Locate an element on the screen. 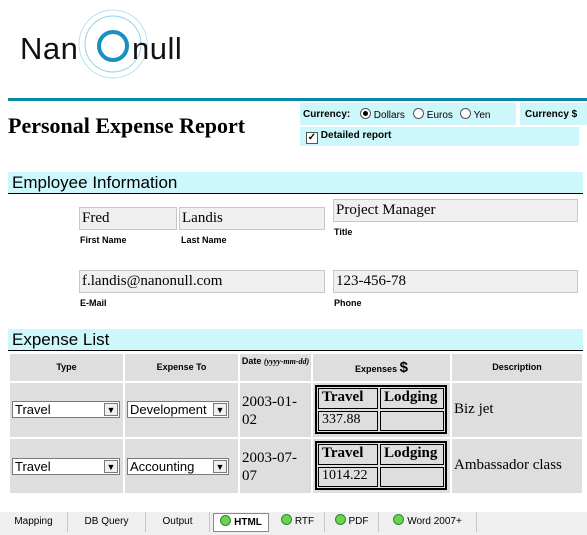  tab-html: HTML is located at coordinates (241, 522).